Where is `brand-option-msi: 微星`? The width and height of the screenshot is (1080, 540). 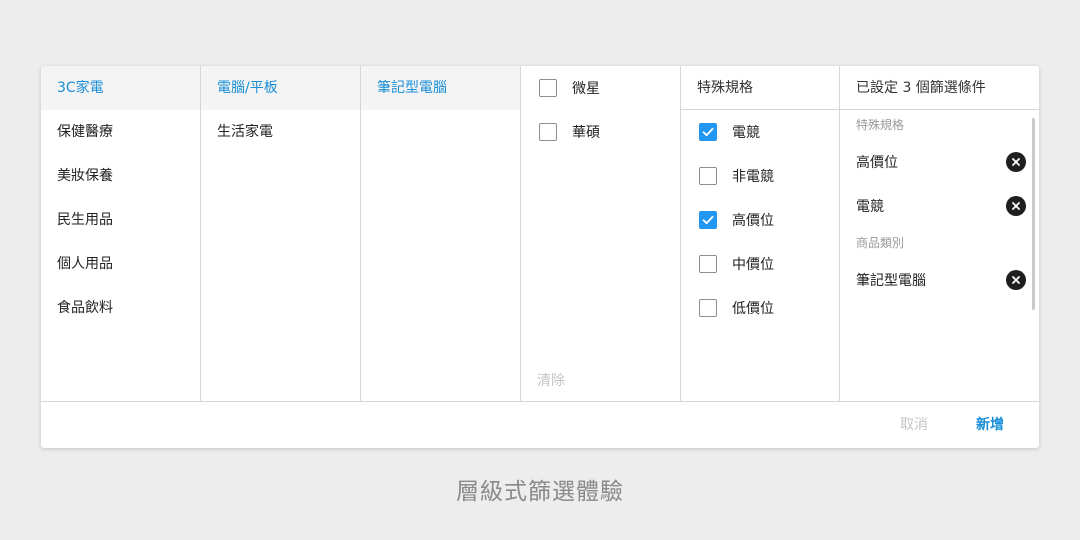 brand-option-msi: 微星 is located at coordinates (600, 88).